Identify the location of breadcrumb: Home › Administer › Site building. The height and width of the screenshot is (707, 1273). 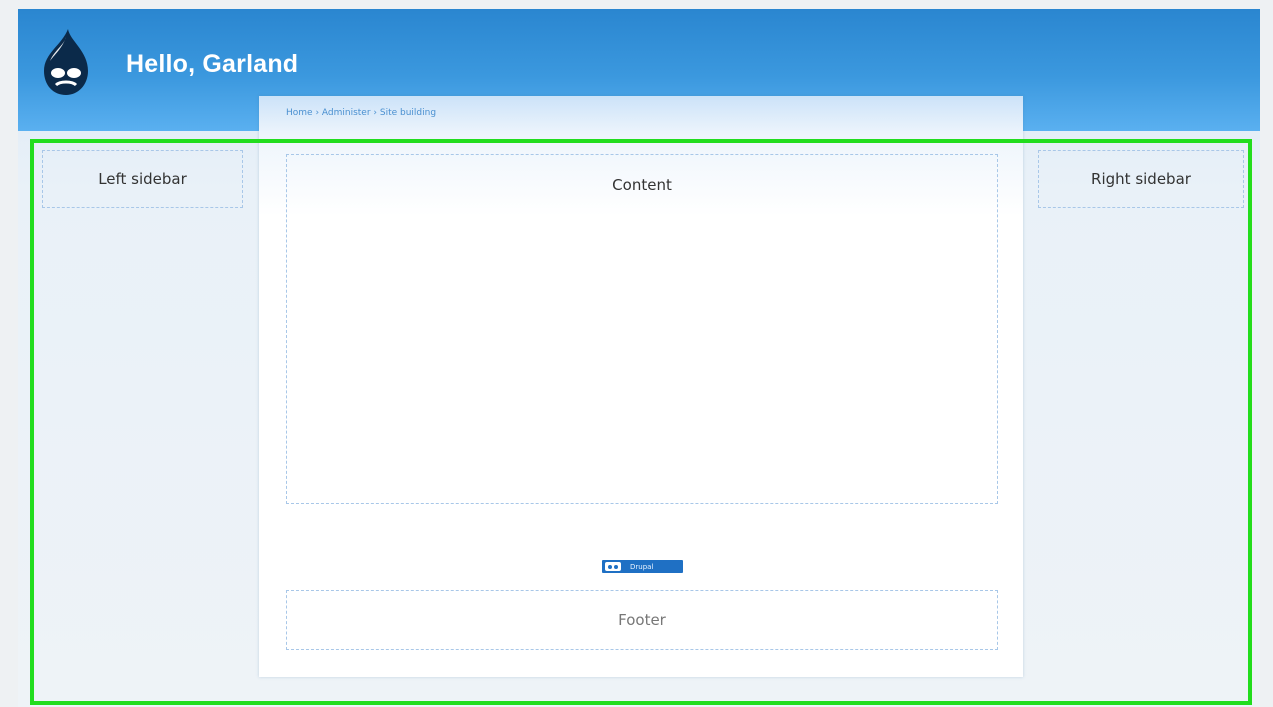
(361, 113).